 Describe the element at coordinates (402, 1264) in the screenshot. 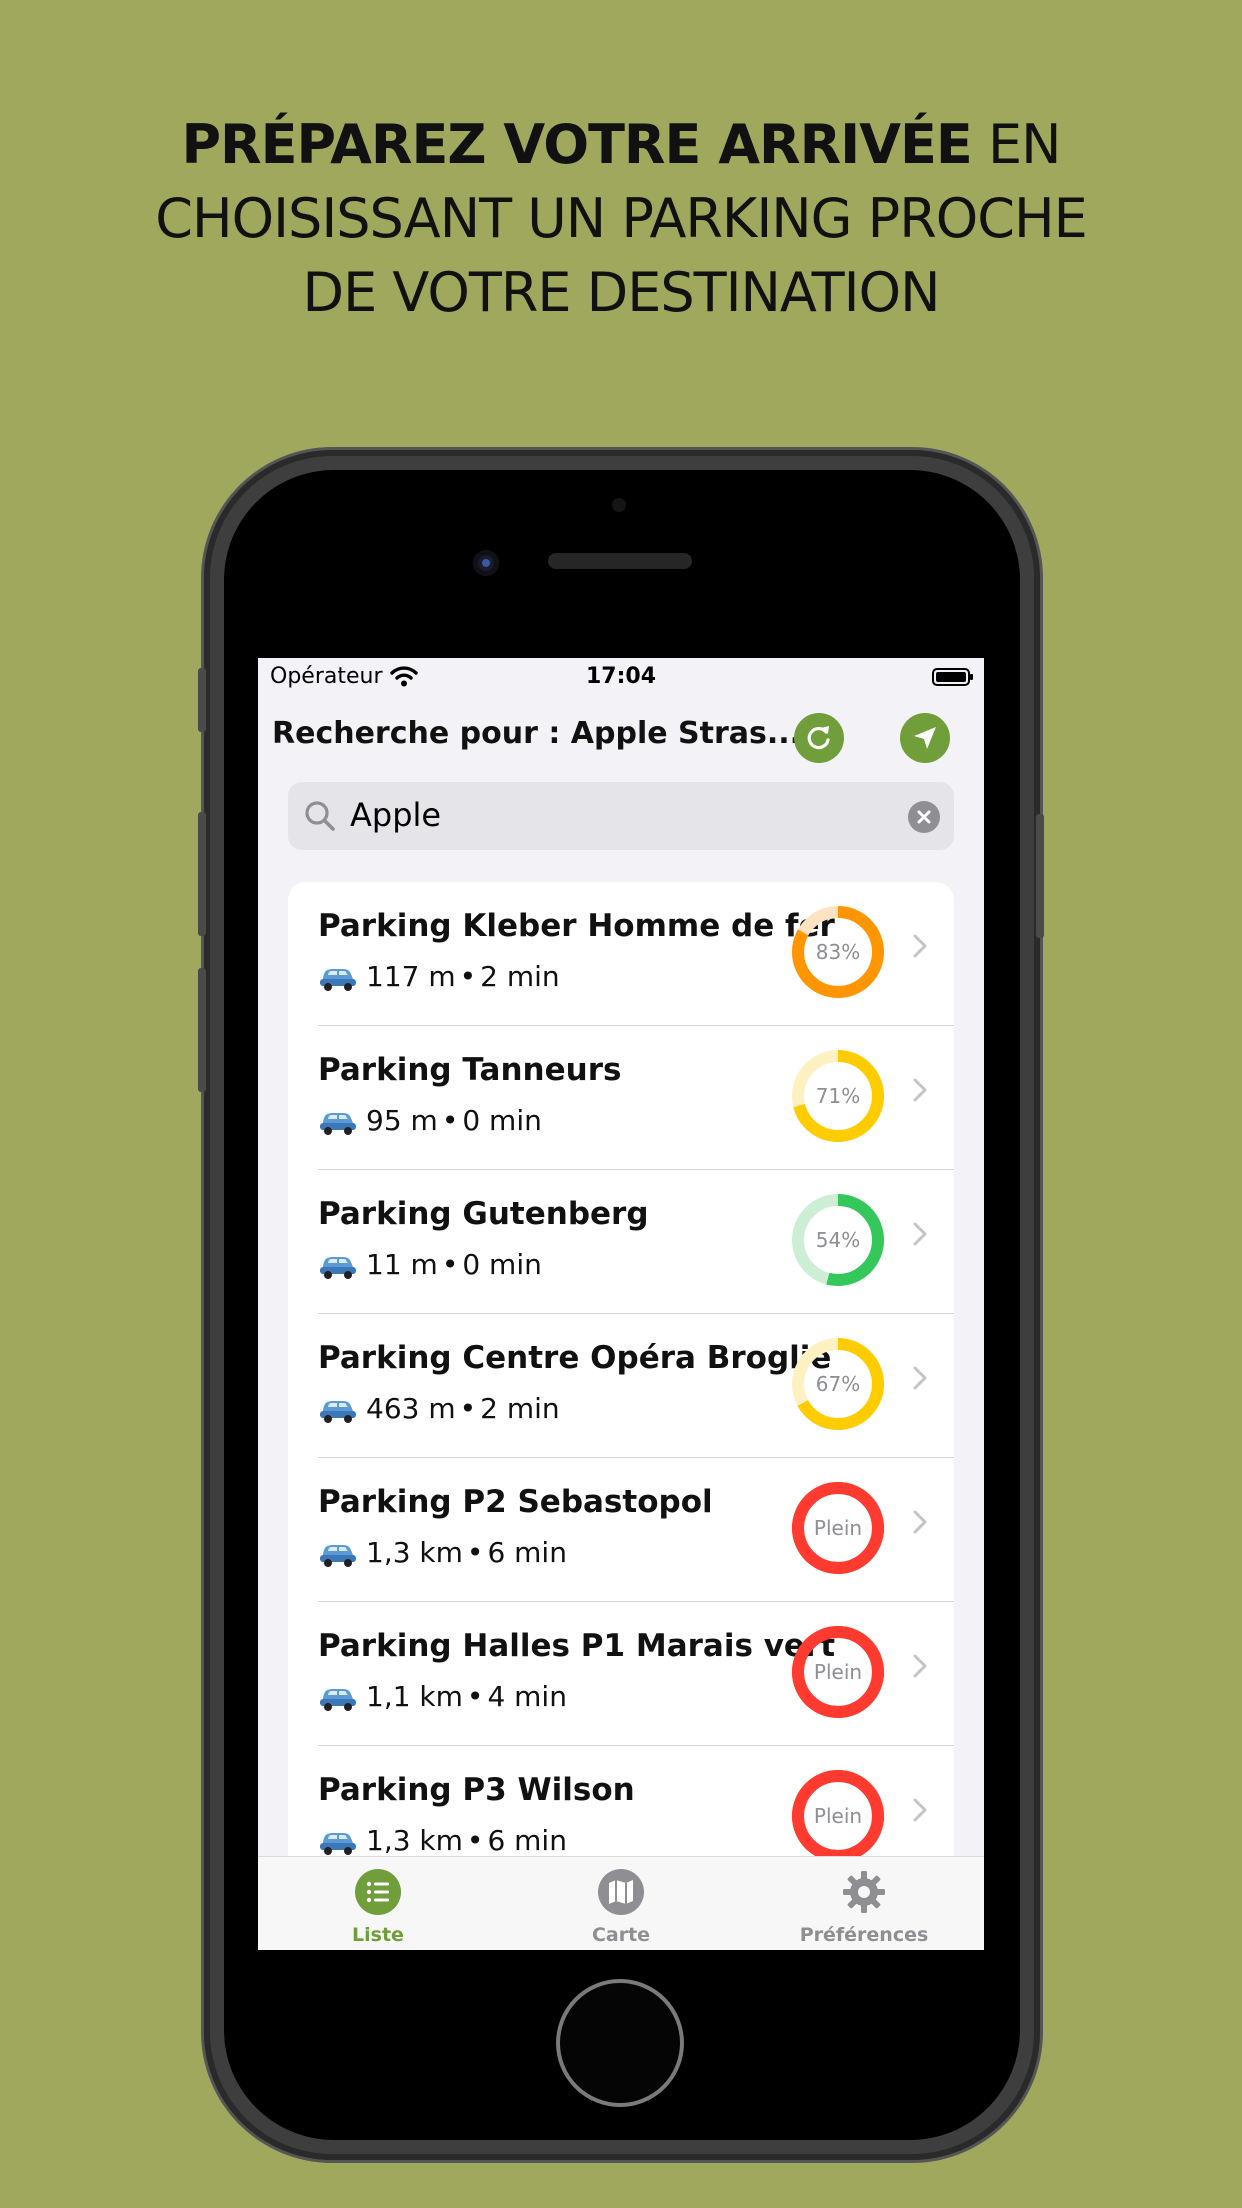

I see `parking-distance: 11 m` at that location.